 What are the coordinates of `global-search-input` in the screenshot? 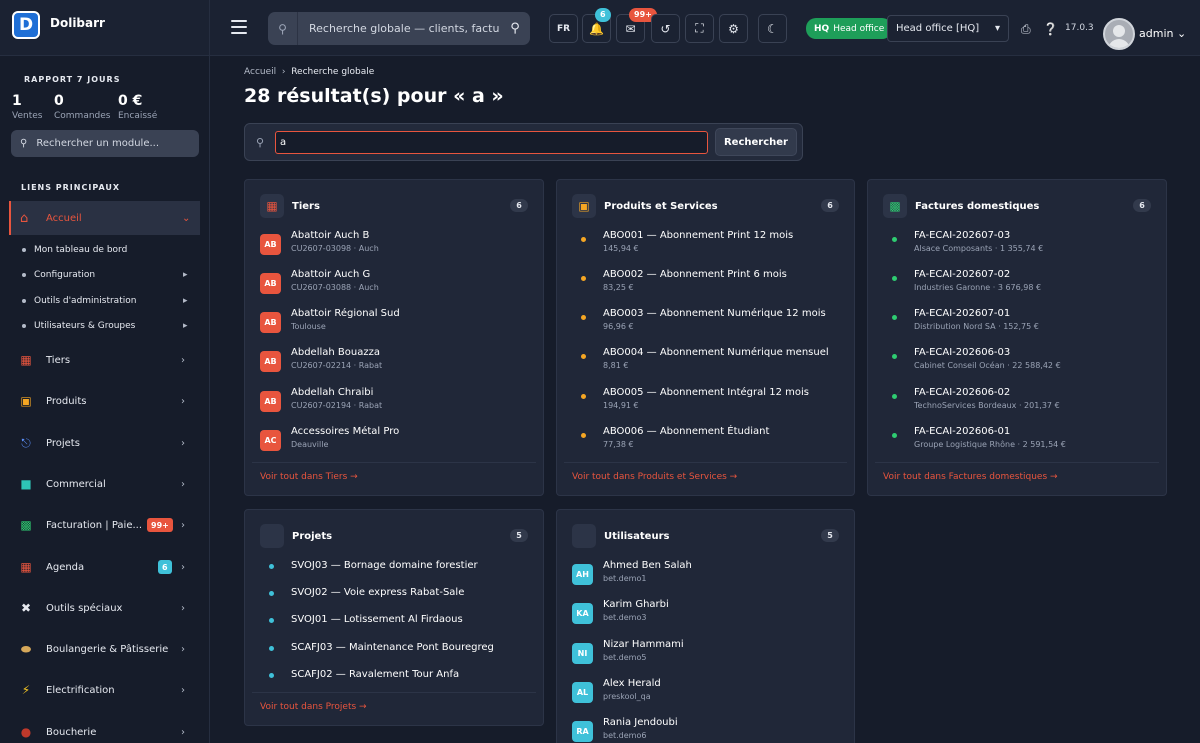 It's located at (399, 28).